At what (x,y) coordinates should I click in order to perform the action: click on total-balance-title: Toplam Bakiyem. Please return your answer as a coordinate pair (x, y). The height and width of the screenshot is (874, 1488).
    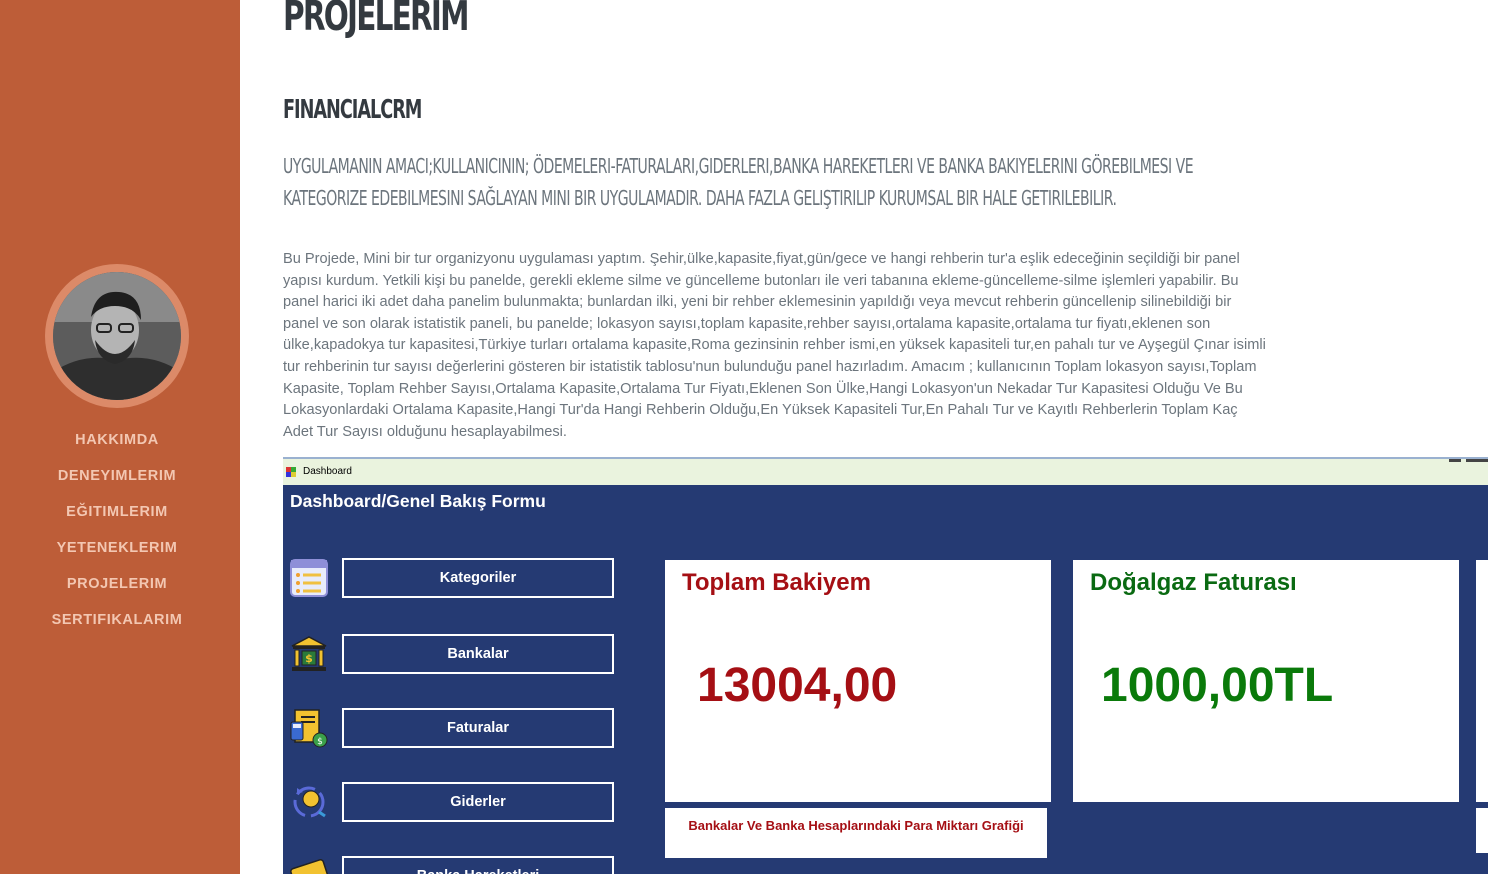
    Looking at the image, I should click on (776, 582).